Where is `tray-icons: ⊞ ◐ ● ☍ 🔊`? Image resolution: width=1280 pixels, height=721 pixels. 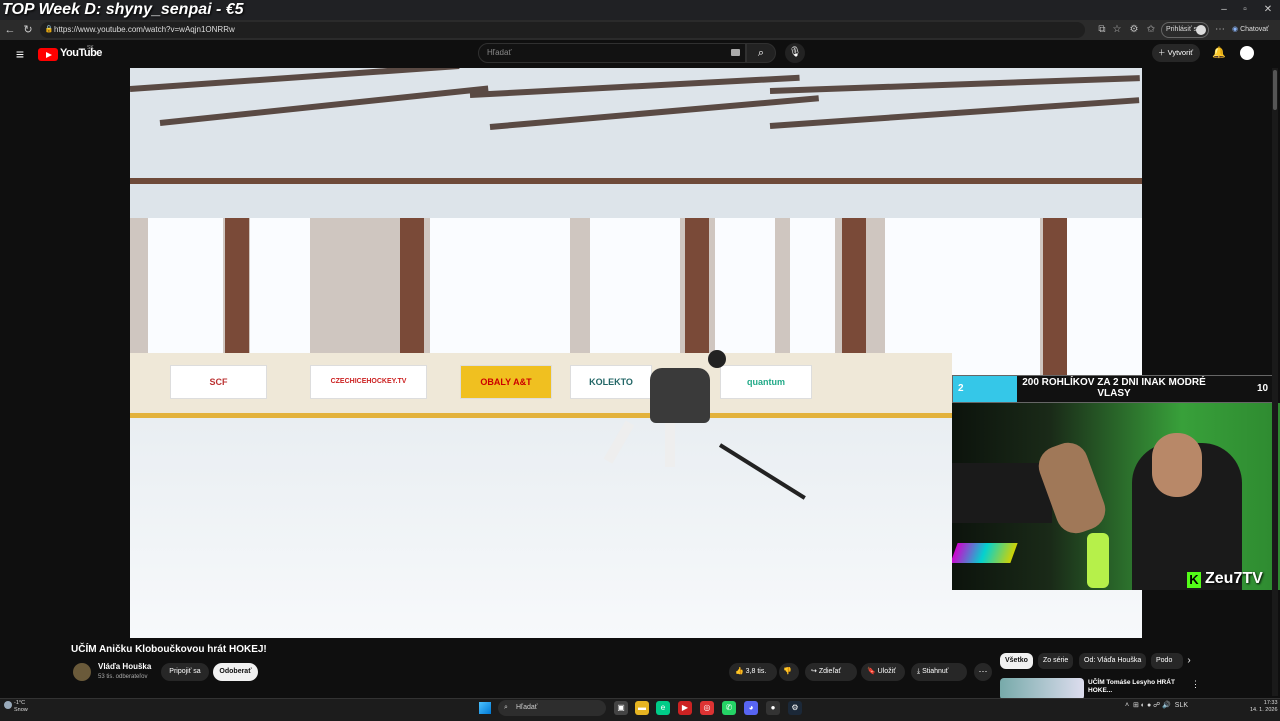
tray-icons: ⊞ ◐ ● ☍ 🔊 is located at coordinates (1151, 705).